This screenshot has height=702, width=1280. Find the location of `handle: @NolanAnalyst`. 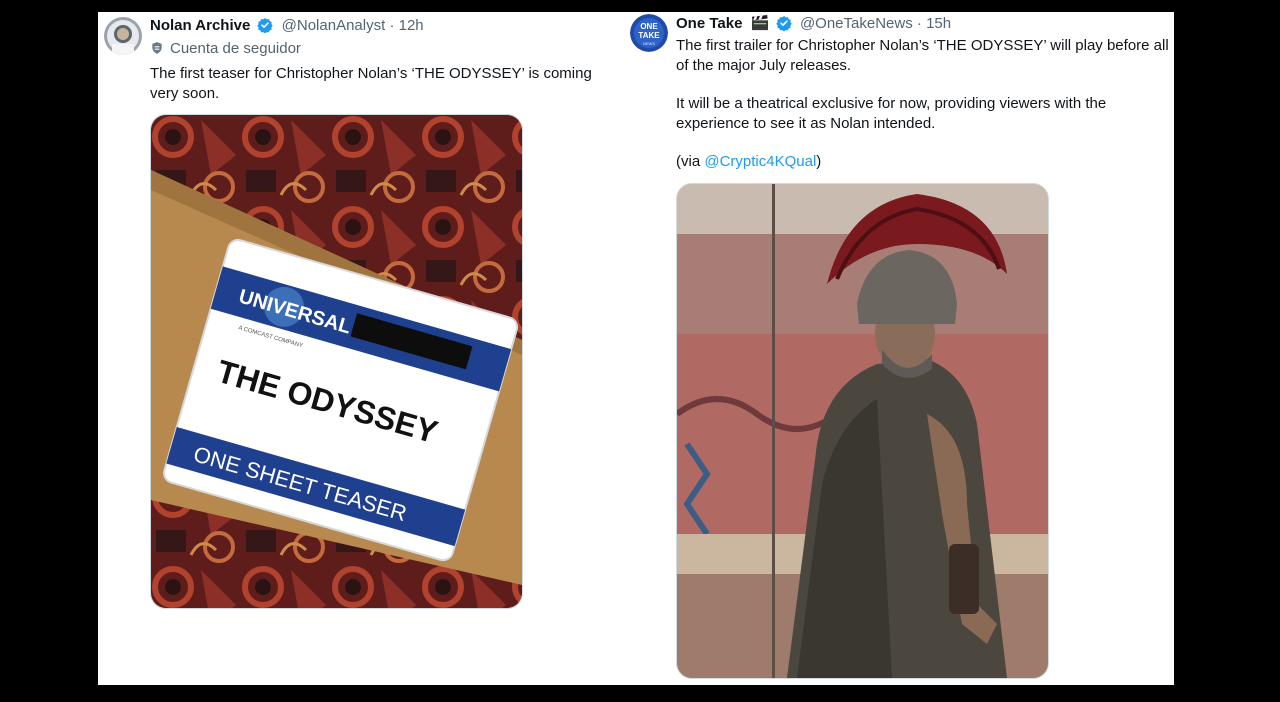

handle: @NolanAnalyst is located at coordinates (334, 25).